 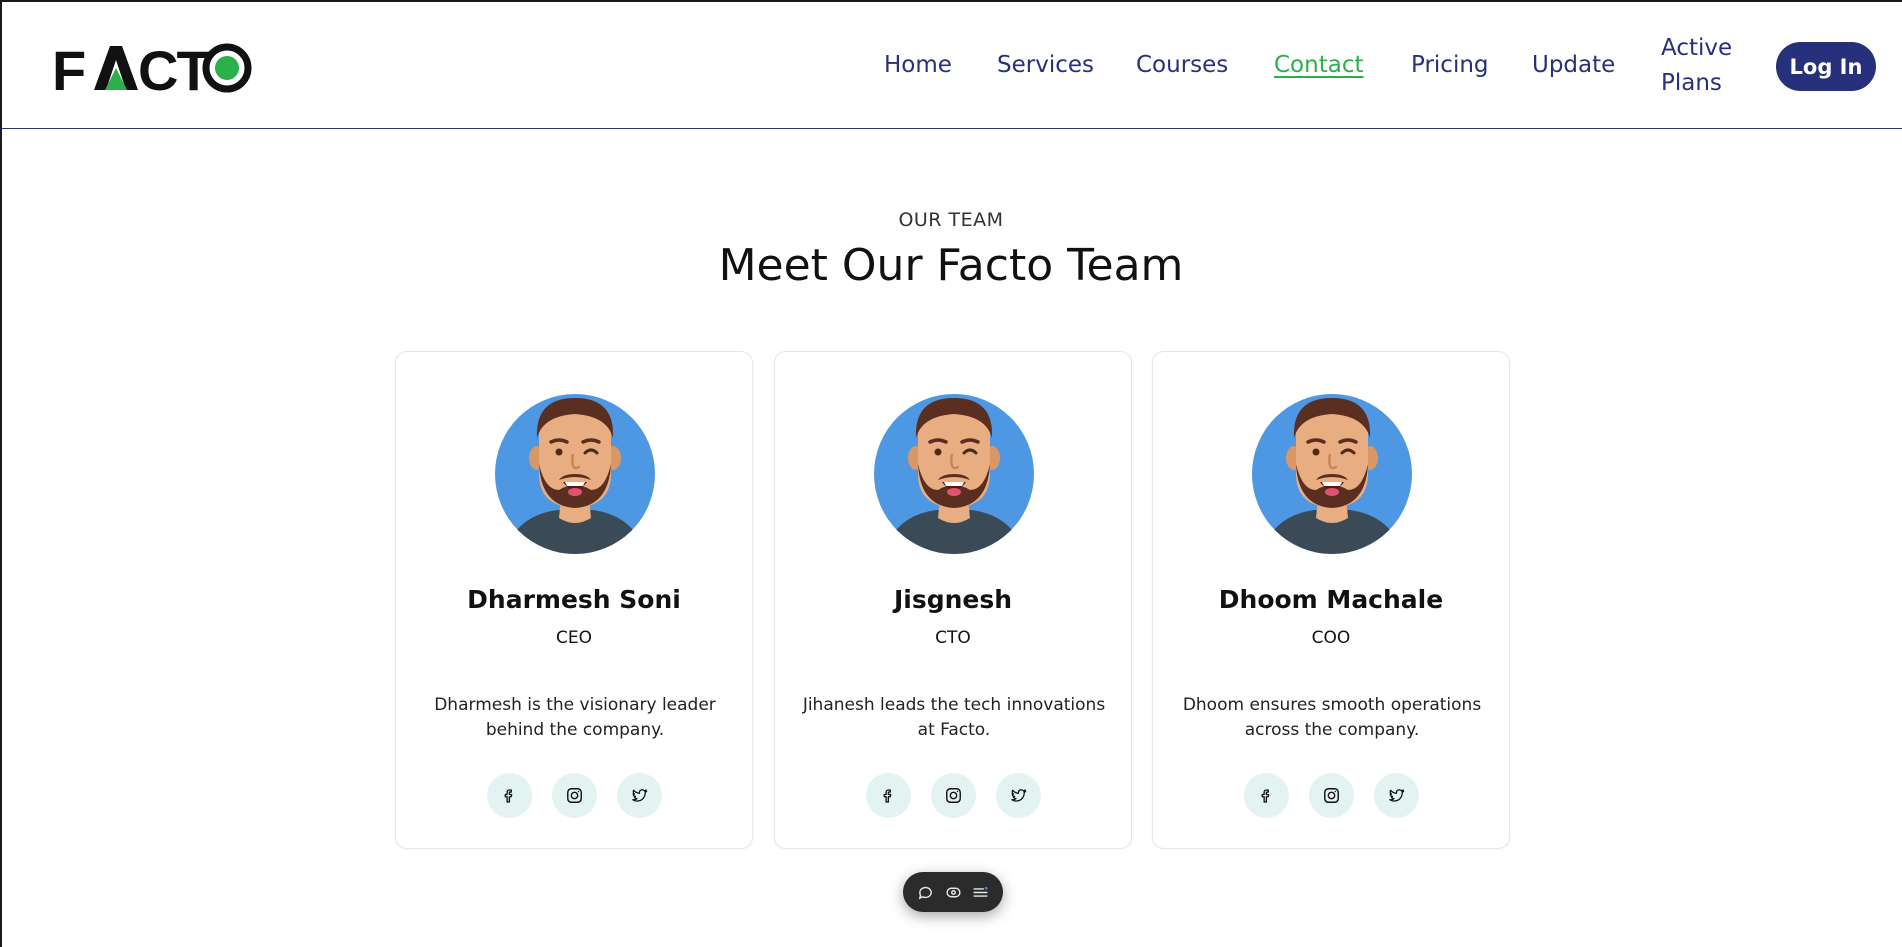 What do you see at coordinates (981, 892) in the screenshot?
I see `menu-icon` at bounding box center [981, 892].